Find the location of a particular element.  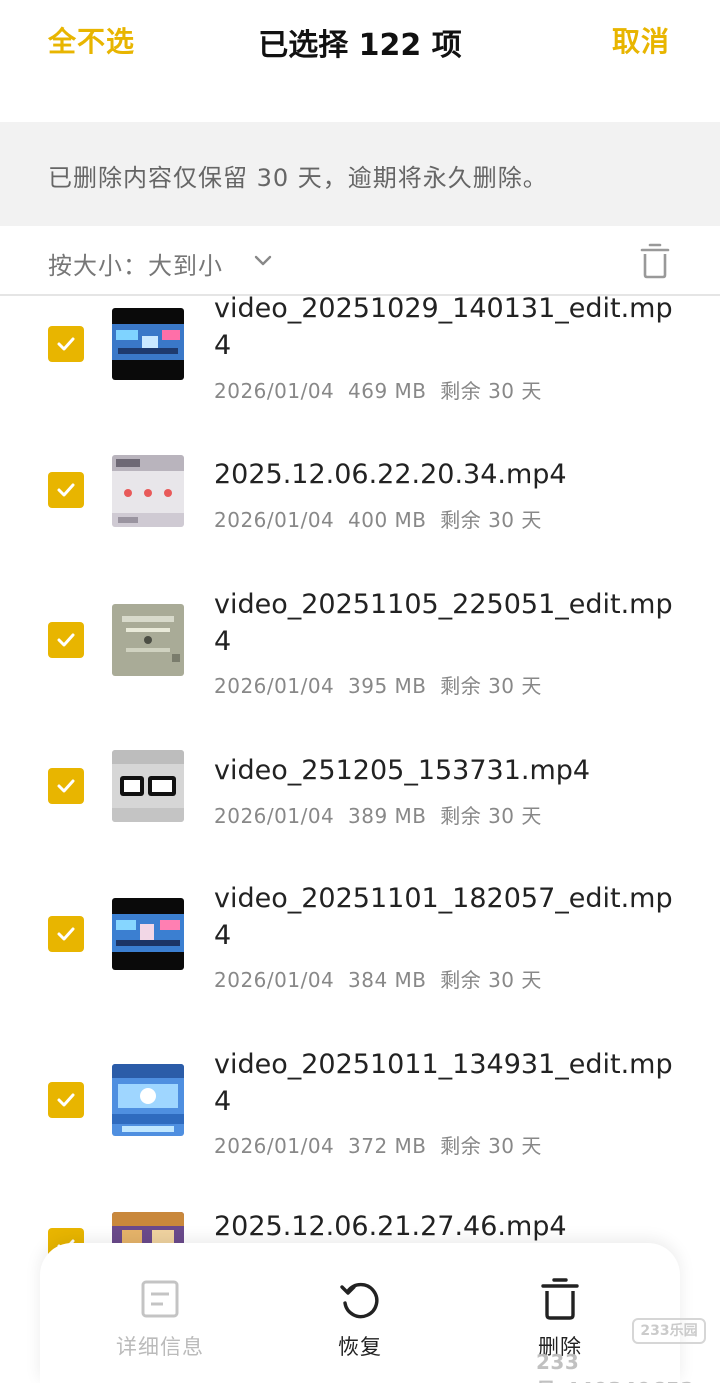

retention-notice: 已删除内容仅保留 30 天，逾期将永久删除。 is located at coordinates (360, 174).